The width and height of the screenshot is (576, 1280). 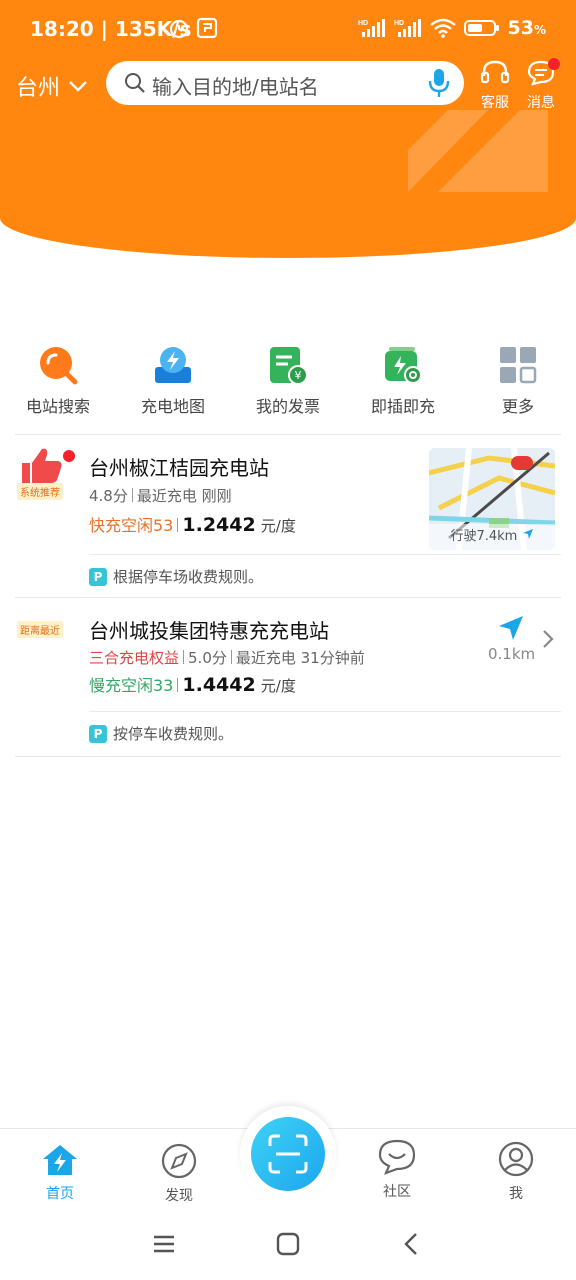 I want to click on city-selector: 台州, so click(x=52, y=86).